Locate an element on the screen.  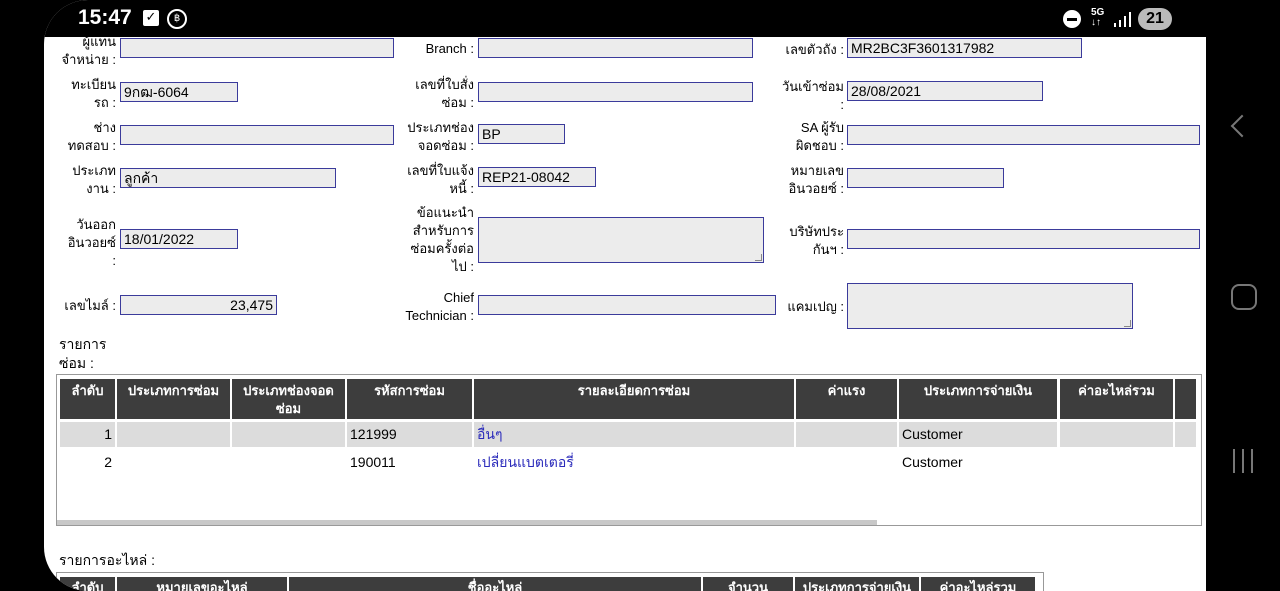
col-header-no: ลำดับ is located at coordinates (87, 399).